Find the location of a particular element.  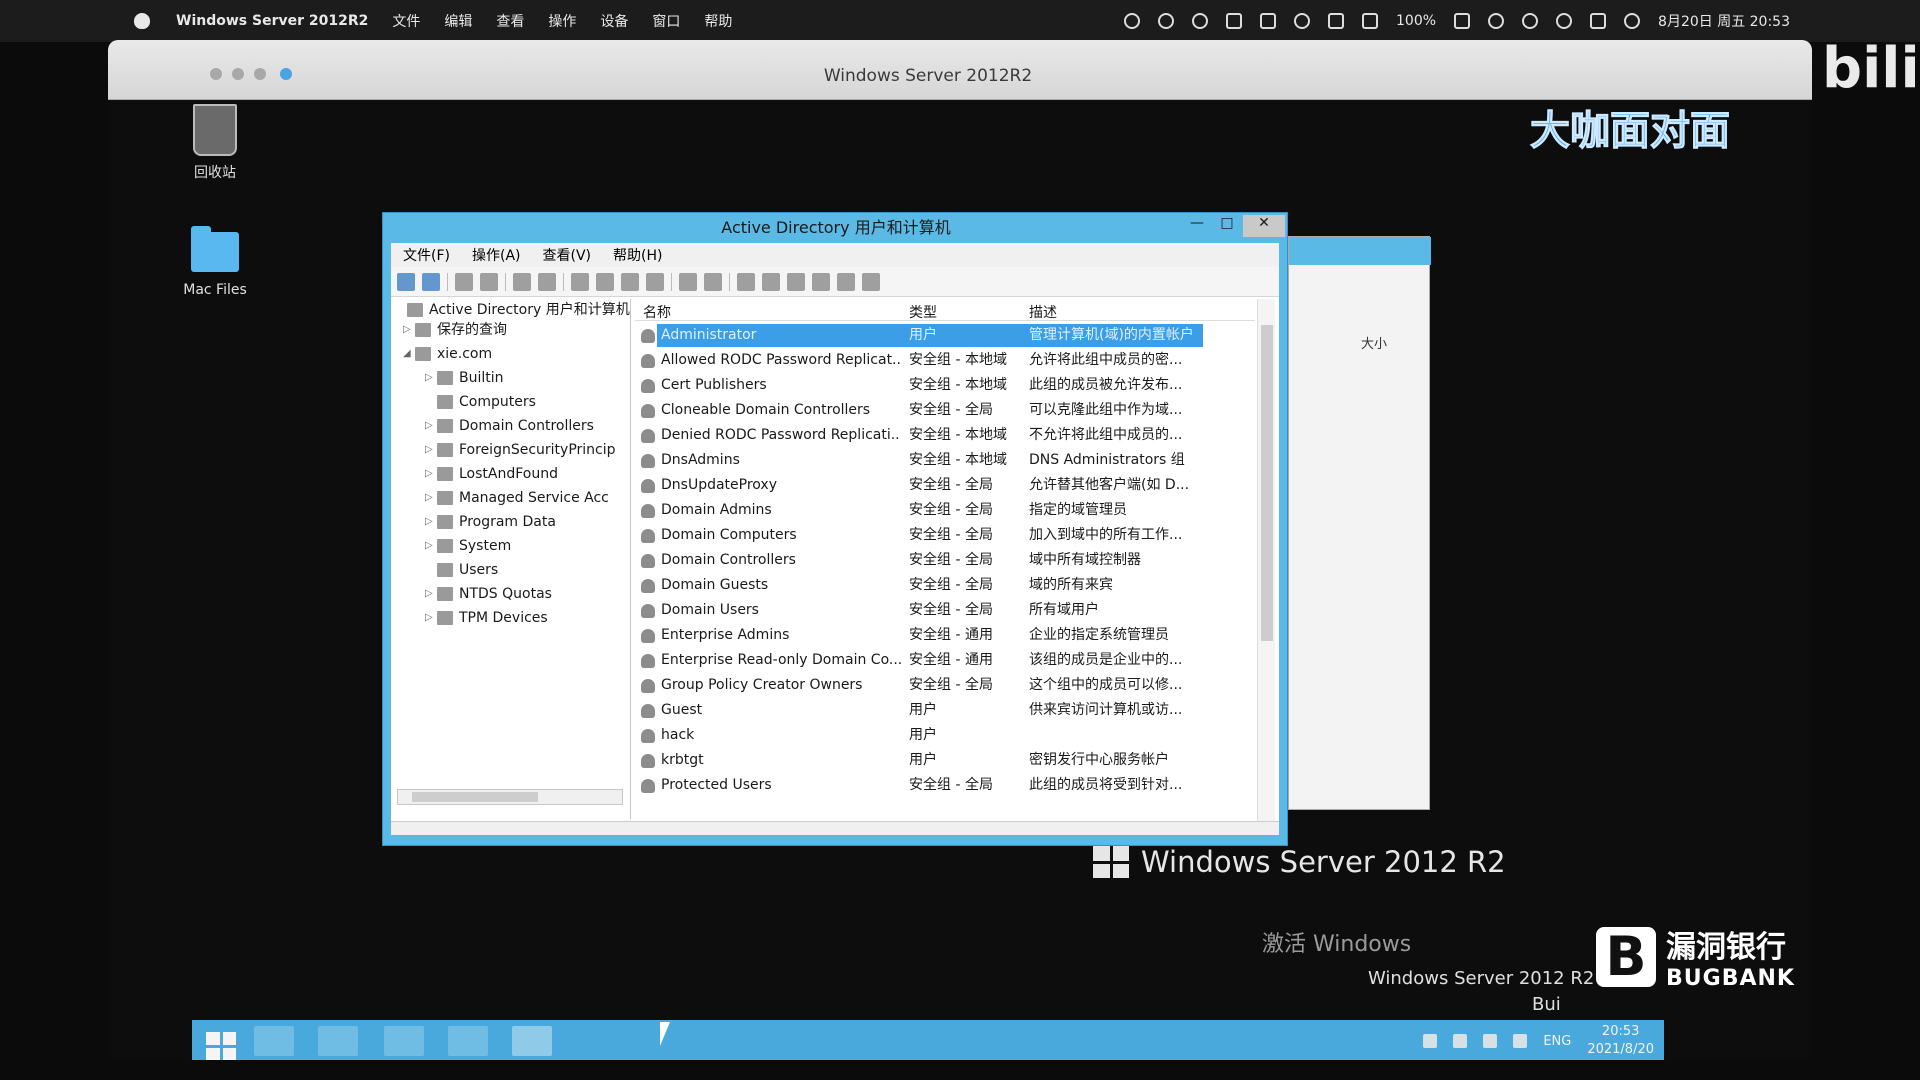

background-window-title-bar is located at coordinates (1360, 251).